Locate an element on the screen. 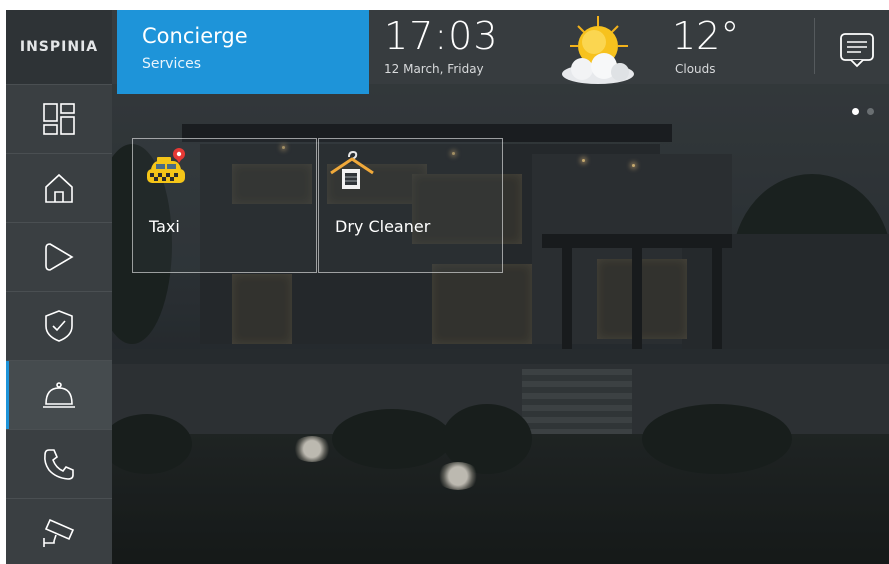  sidebar-item-cameras is located at coordinates (59, 531).